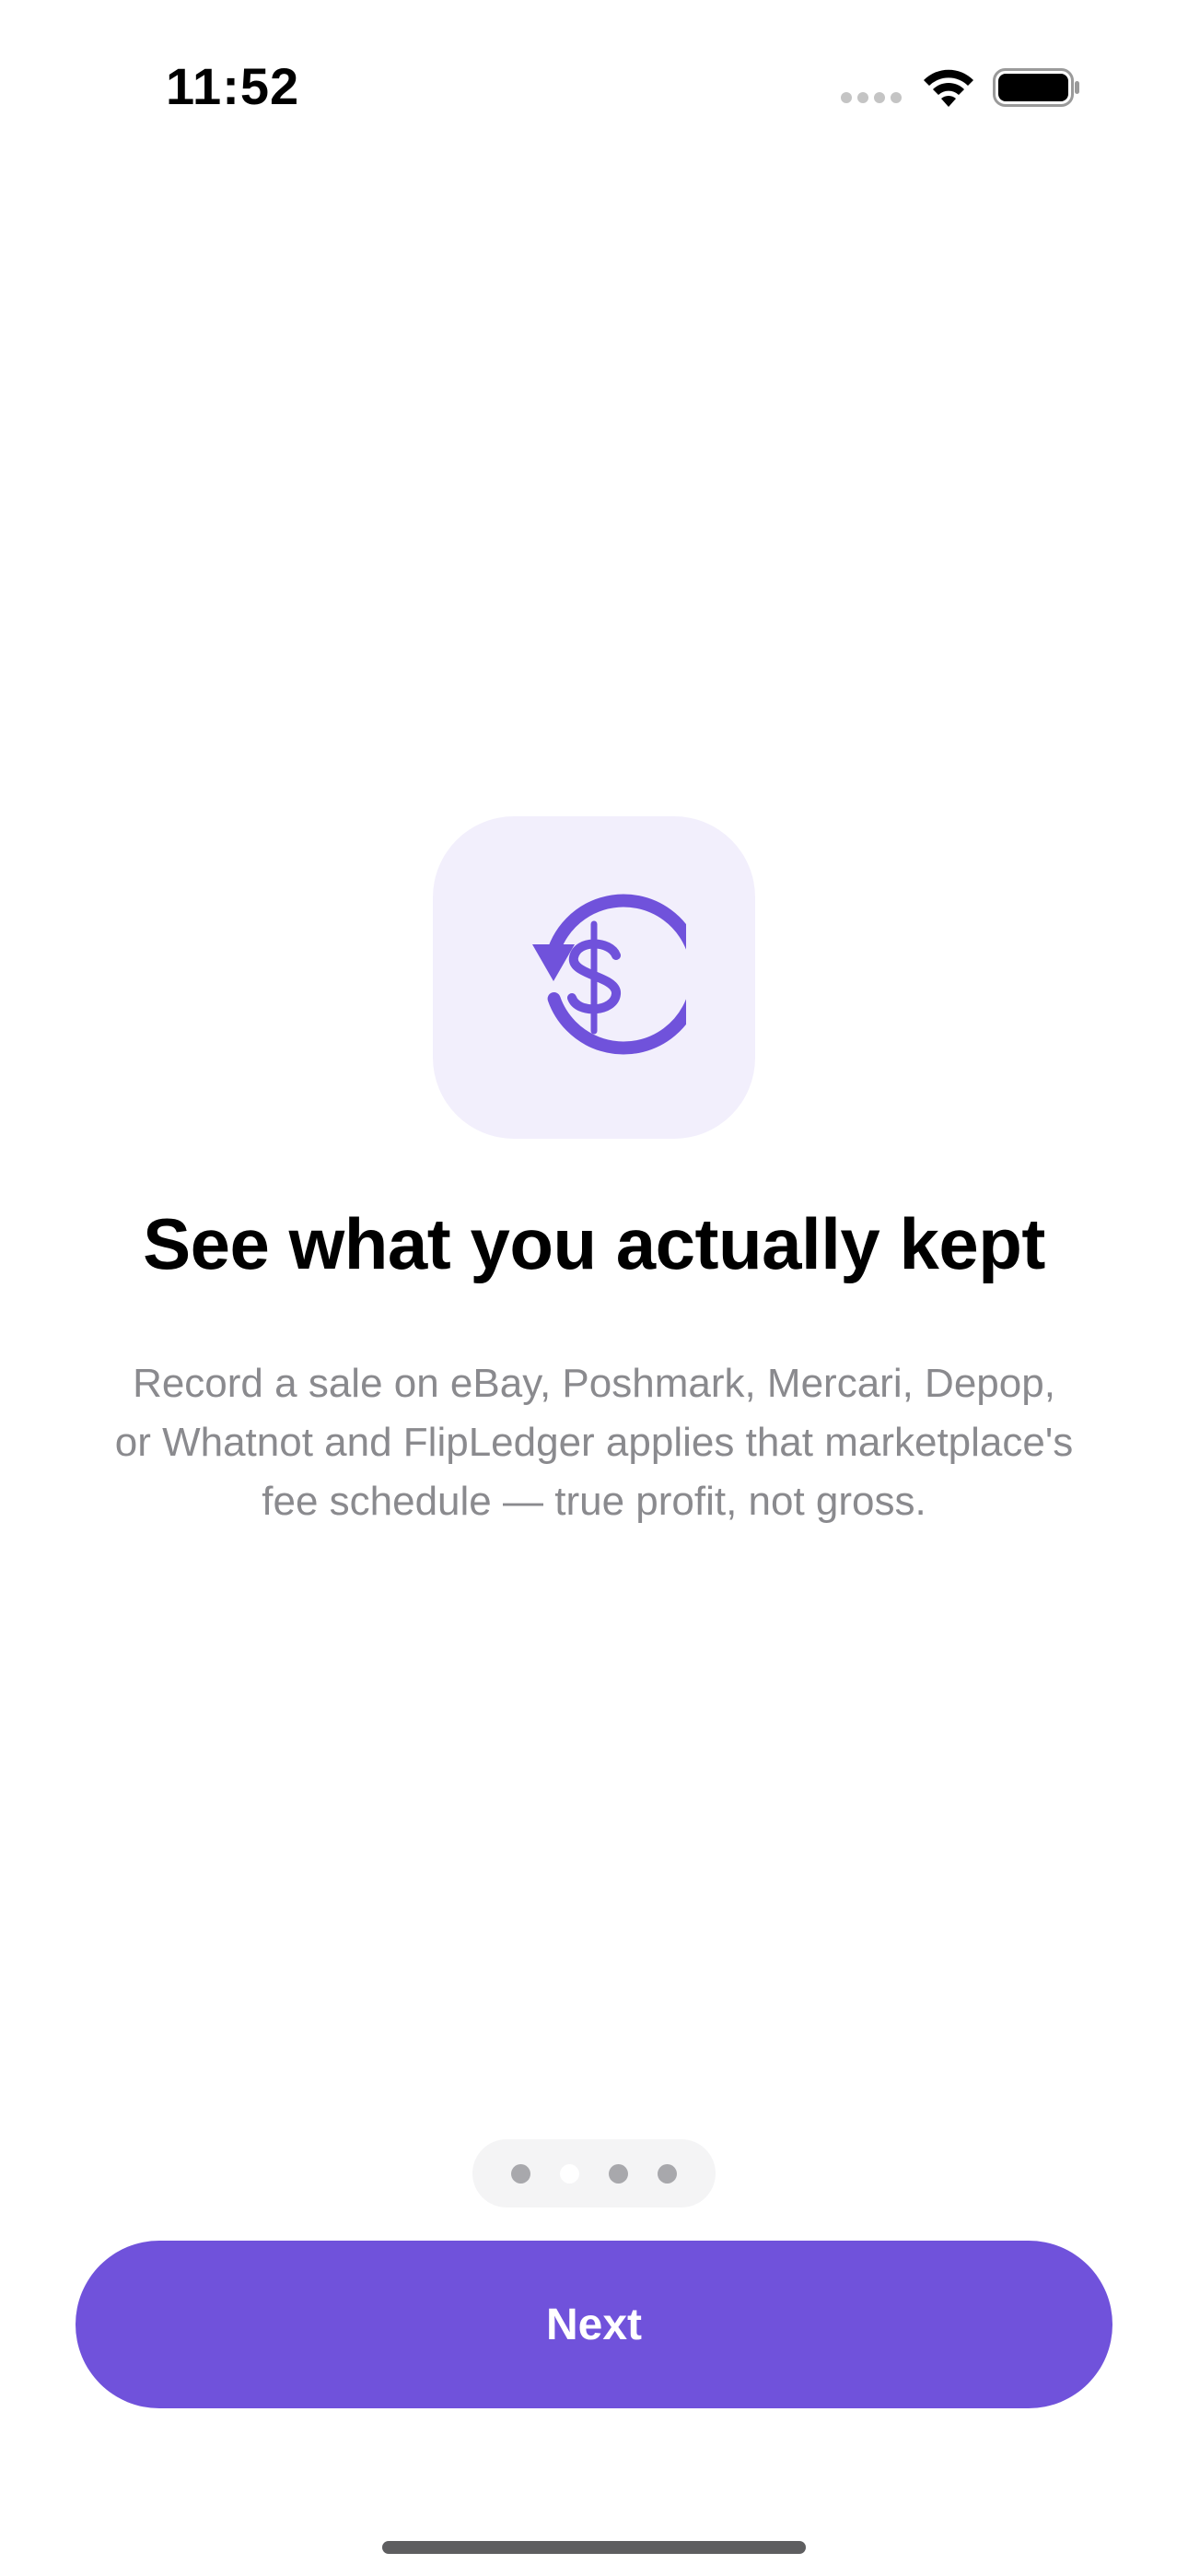  Describe the element at coordinates (233, 86) in the screenshot. I see `status-time: 11:52` at that location.